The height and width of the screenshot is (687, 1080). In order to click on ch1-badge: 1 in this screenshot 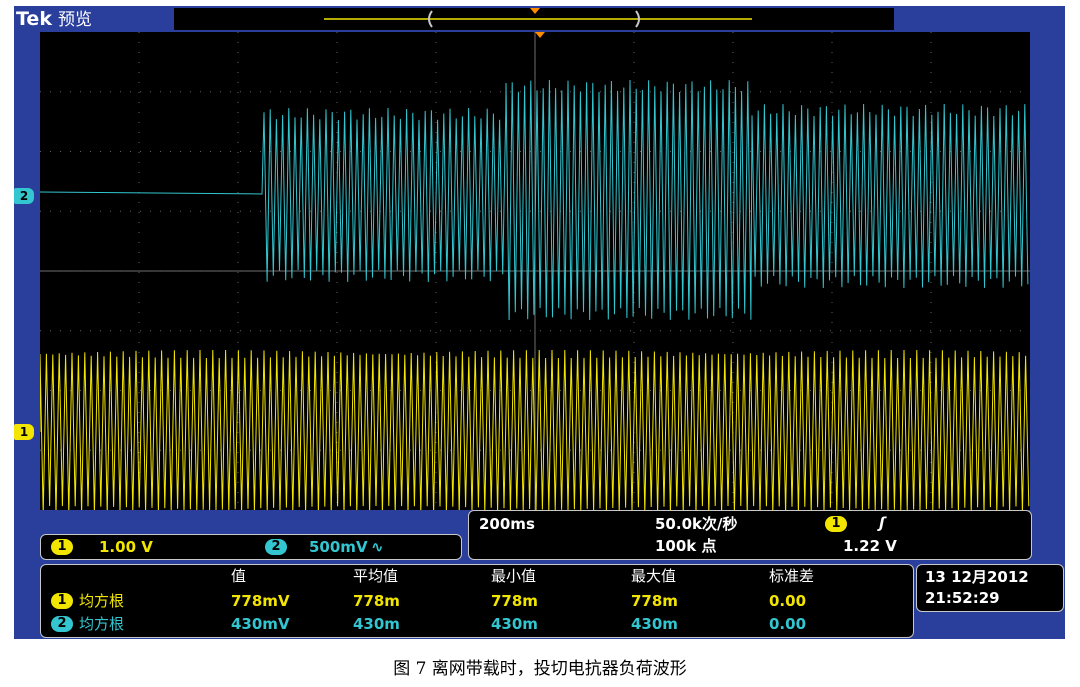, I will do `click(62, 547)`.